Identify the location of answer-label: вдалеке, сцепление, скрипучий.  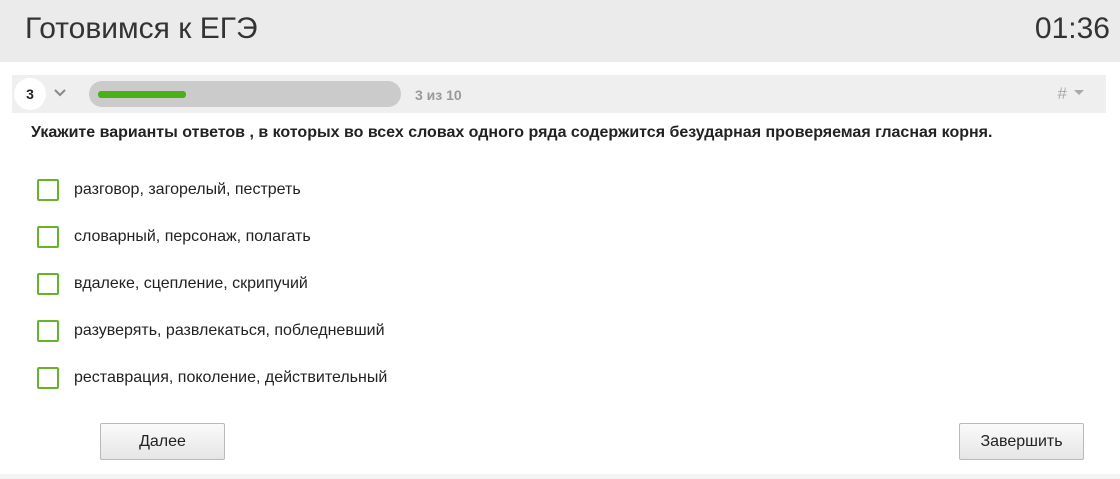
(191, 284).